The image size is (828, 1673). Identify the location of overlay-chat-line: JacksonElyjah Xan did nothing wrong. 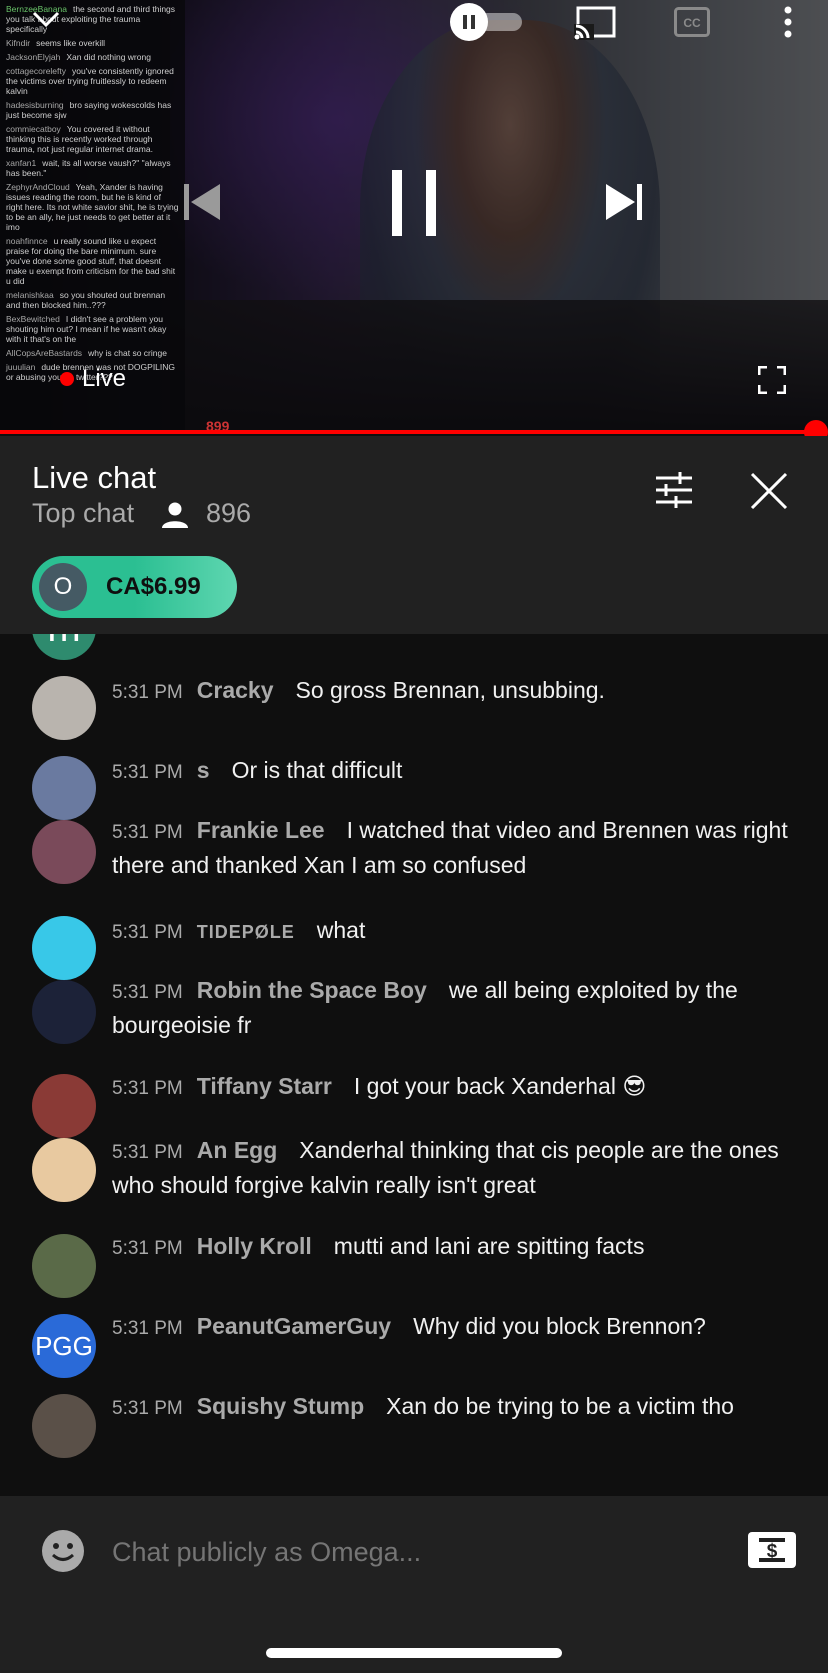
(92, 57).